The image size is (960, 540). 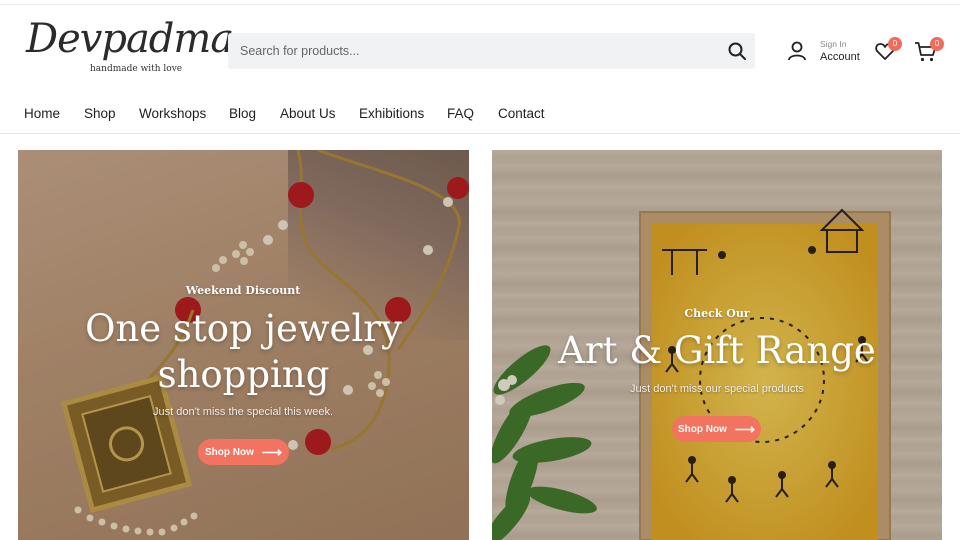 I want to click on wishlist-count-badge: 0, so click(x=895, y=44).